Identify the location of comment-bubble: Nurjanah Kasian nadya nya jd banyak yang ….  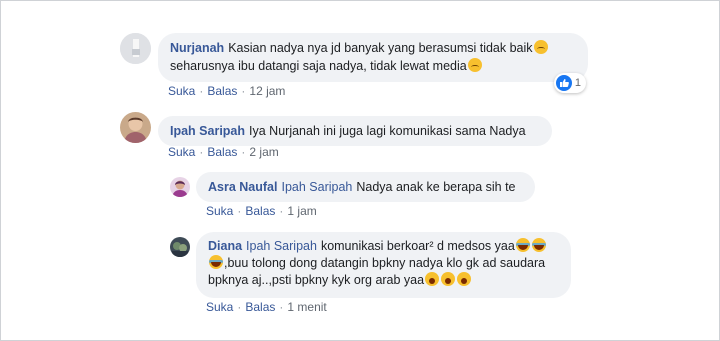
(373, 57).